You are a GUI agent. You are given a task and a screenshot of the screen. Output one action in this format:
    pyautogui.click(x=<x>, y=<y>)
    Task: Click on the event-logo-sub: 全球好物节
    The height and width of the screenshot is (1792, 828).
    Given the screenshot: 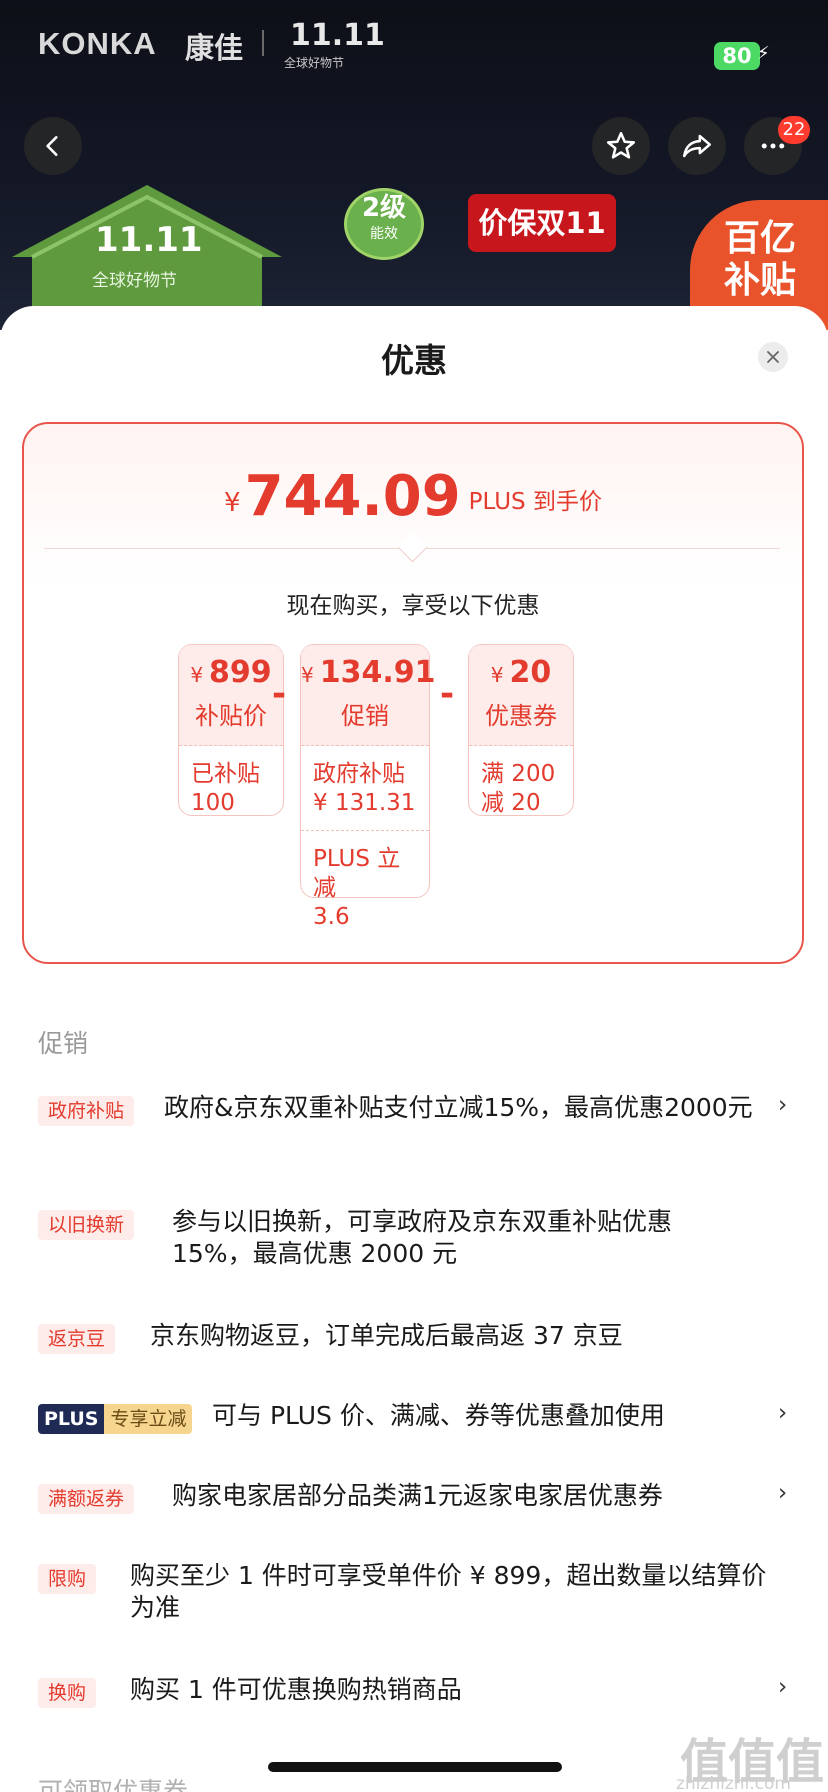 What is the action you would take?
    pyautogui.click(x=314, y=63)
    